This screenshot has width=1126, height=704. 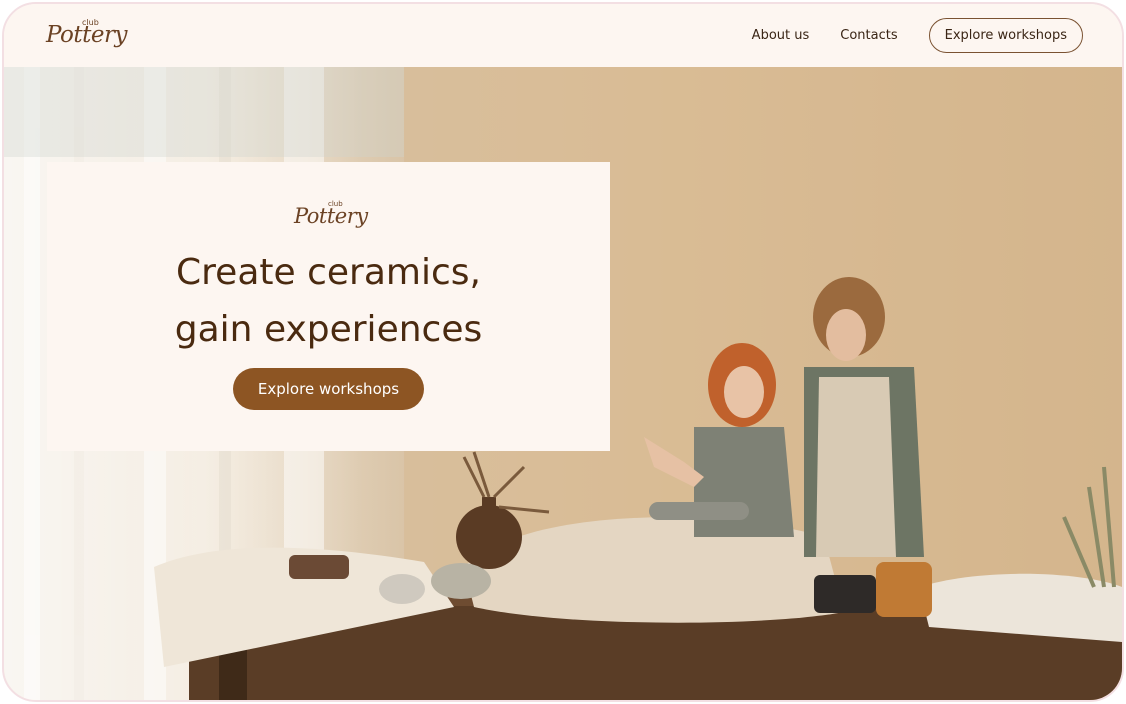 I want to click on hero-headline-line-2: gain experiences, so click(x=328, y=329).